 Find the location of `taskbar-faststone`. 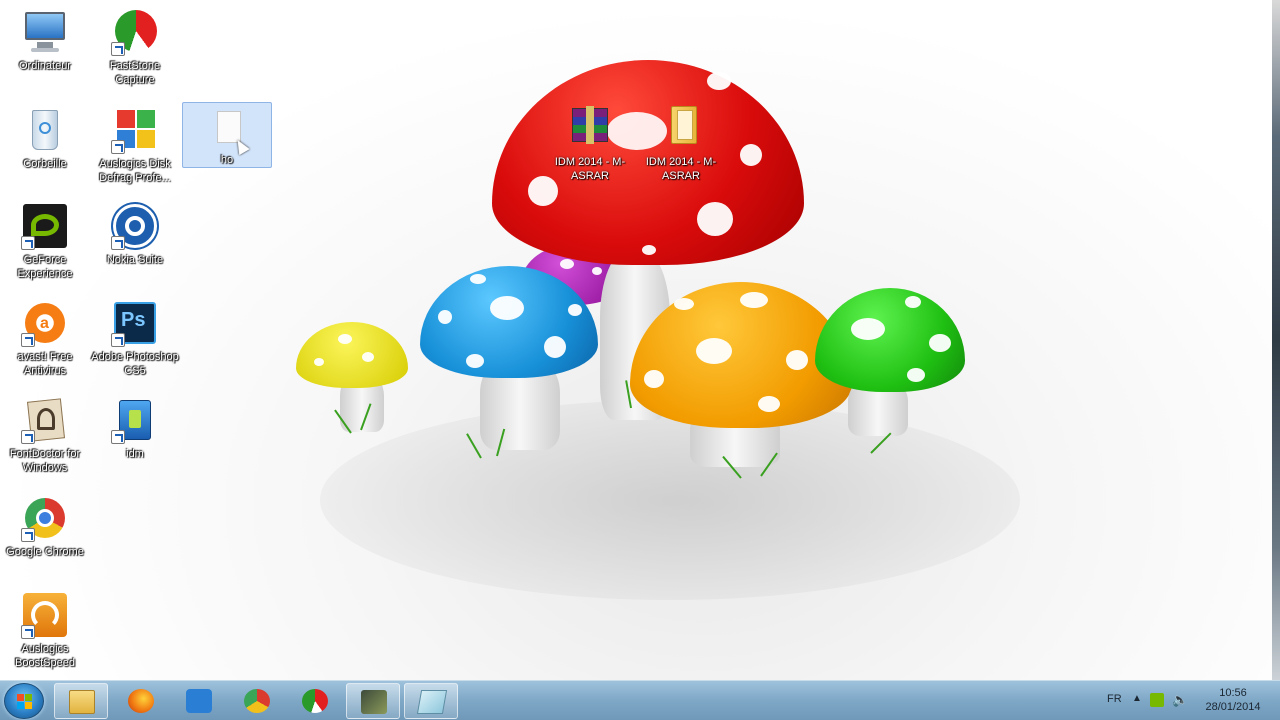

taskbar-faststone is located at coordinates (315, 701).